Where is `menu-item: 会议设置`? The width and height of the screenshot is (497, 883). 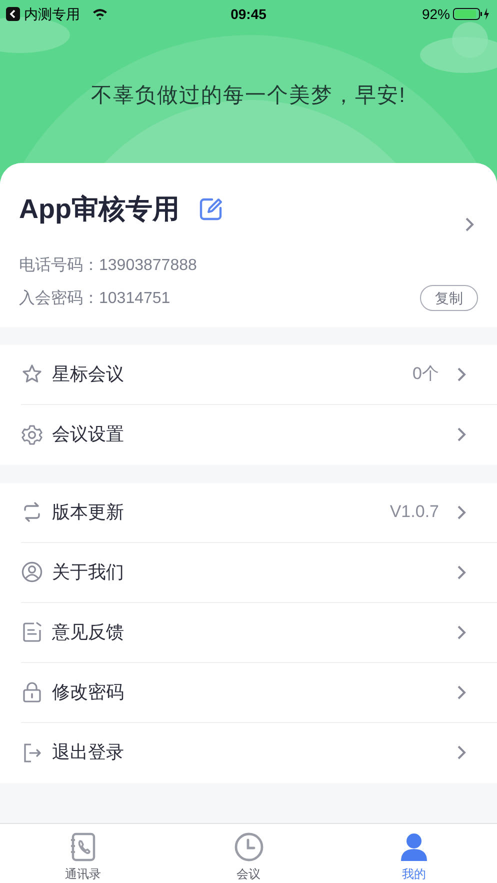 menu-item: 会议设置 is located at coordinates (259, 434).